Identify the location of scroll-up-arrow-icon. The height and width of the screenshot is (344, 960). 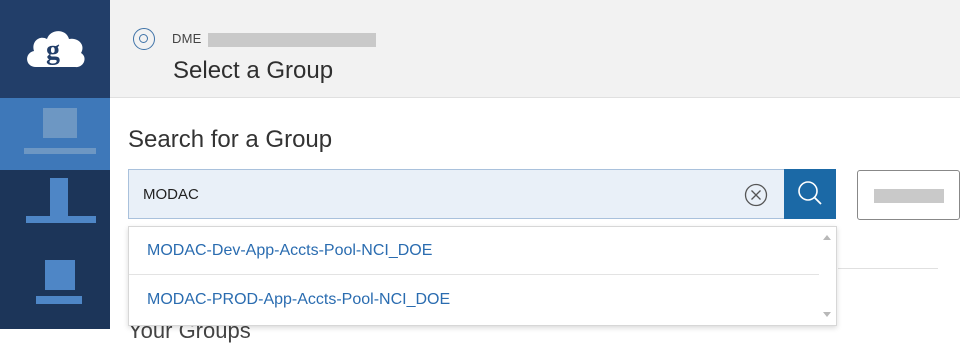
(827, 237).